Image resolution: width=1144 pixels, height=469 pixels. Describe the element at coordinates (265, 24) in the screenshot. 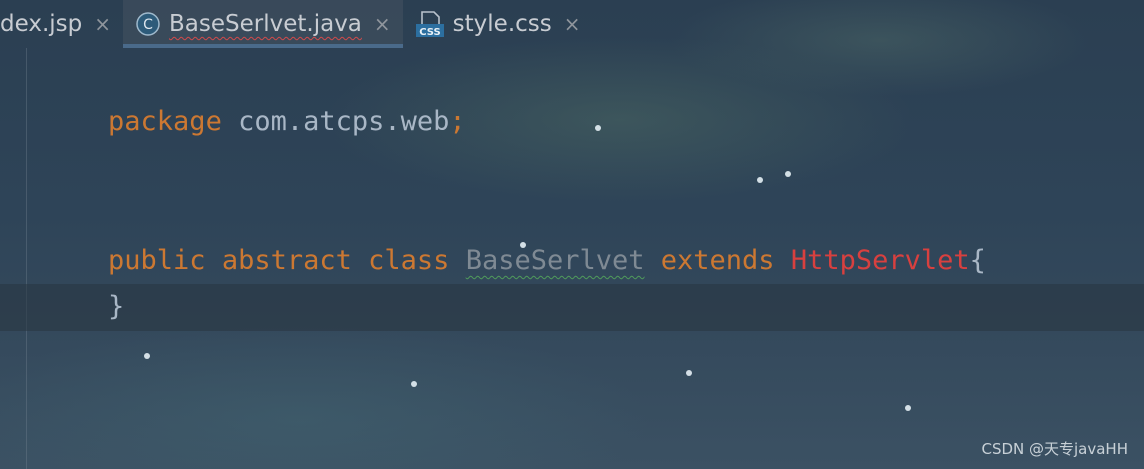

I see `tab-label: BaseSerlvet.java` at that location.